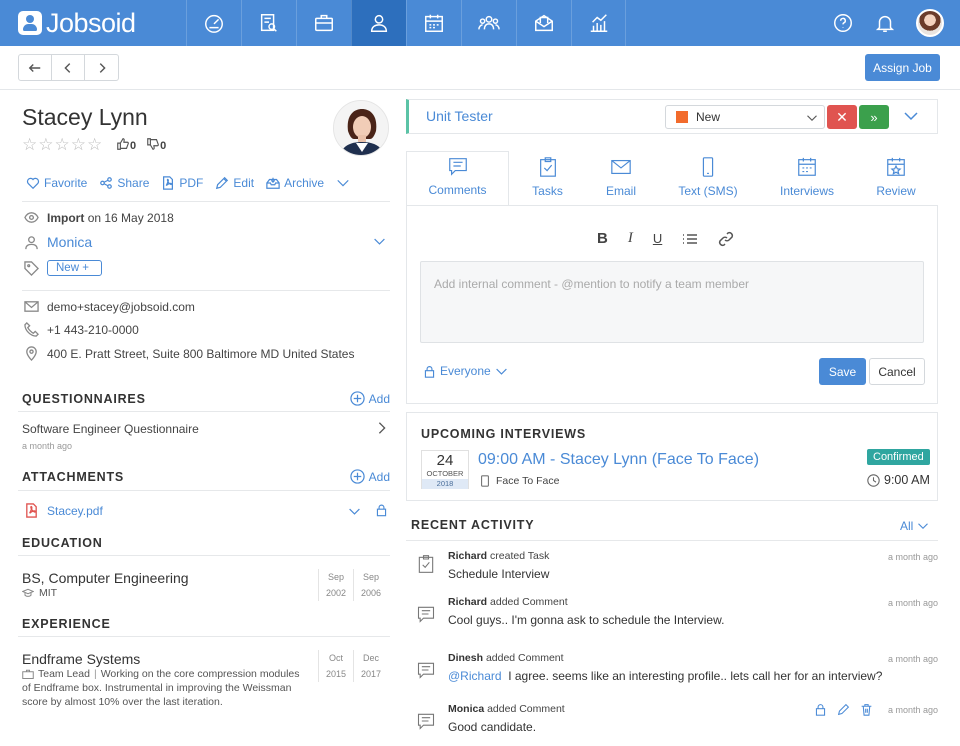  I want to click on nav-buttons, so click(68, 67).